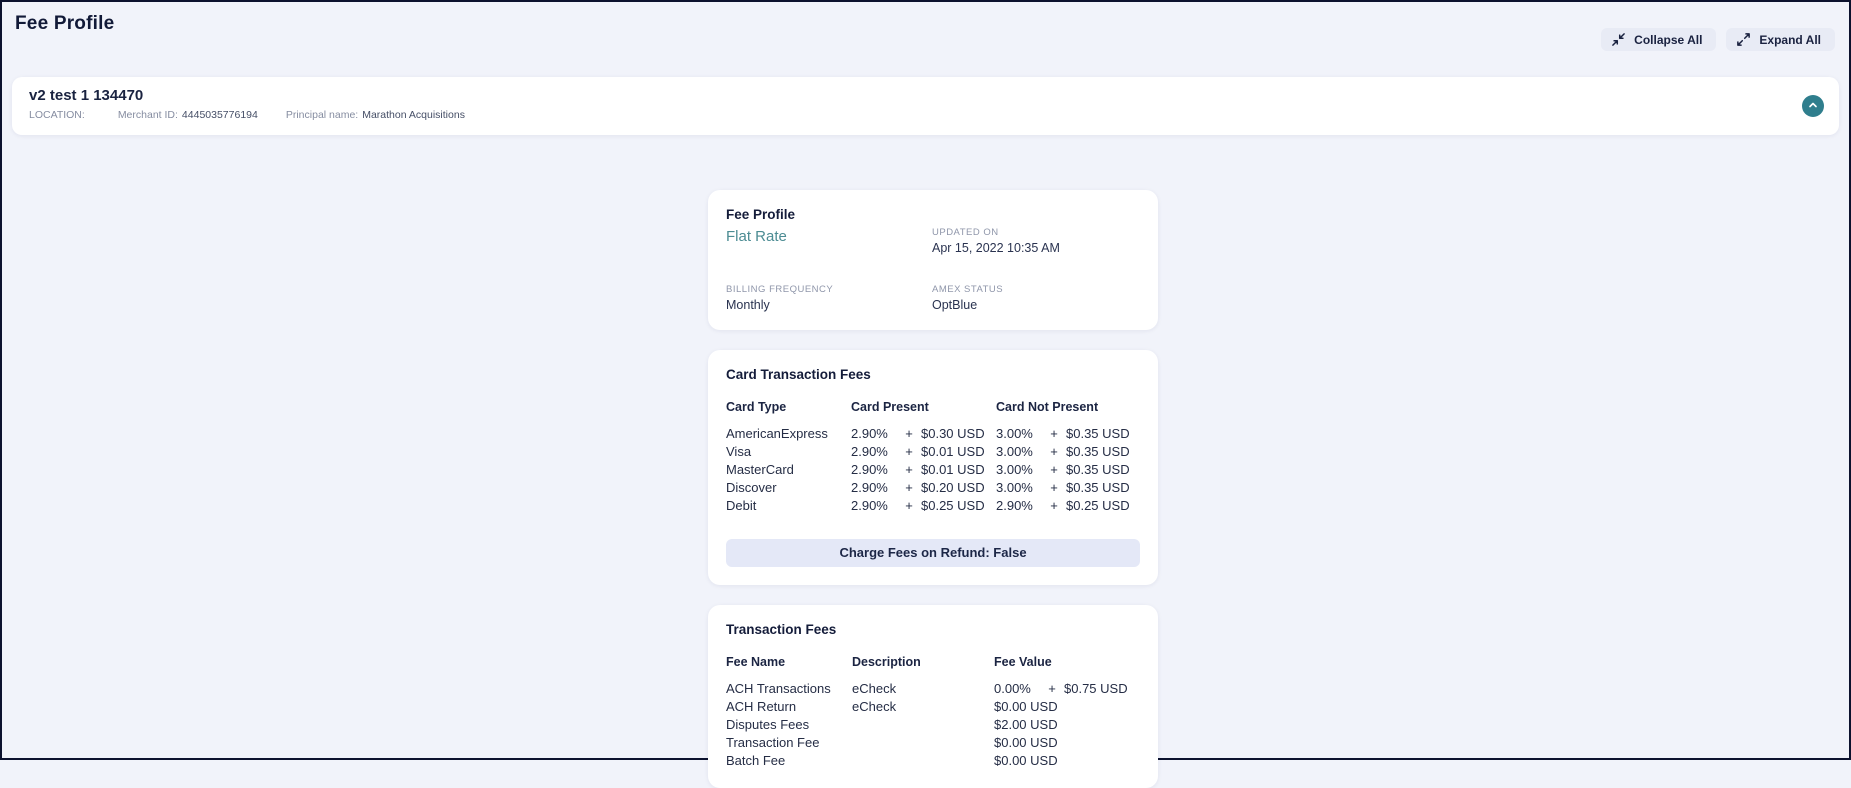  What do you see at coordinates (965, 232) in the screenshot?
I see `updated-on-label: UPDATED ON` at bounding box center [965, 232].